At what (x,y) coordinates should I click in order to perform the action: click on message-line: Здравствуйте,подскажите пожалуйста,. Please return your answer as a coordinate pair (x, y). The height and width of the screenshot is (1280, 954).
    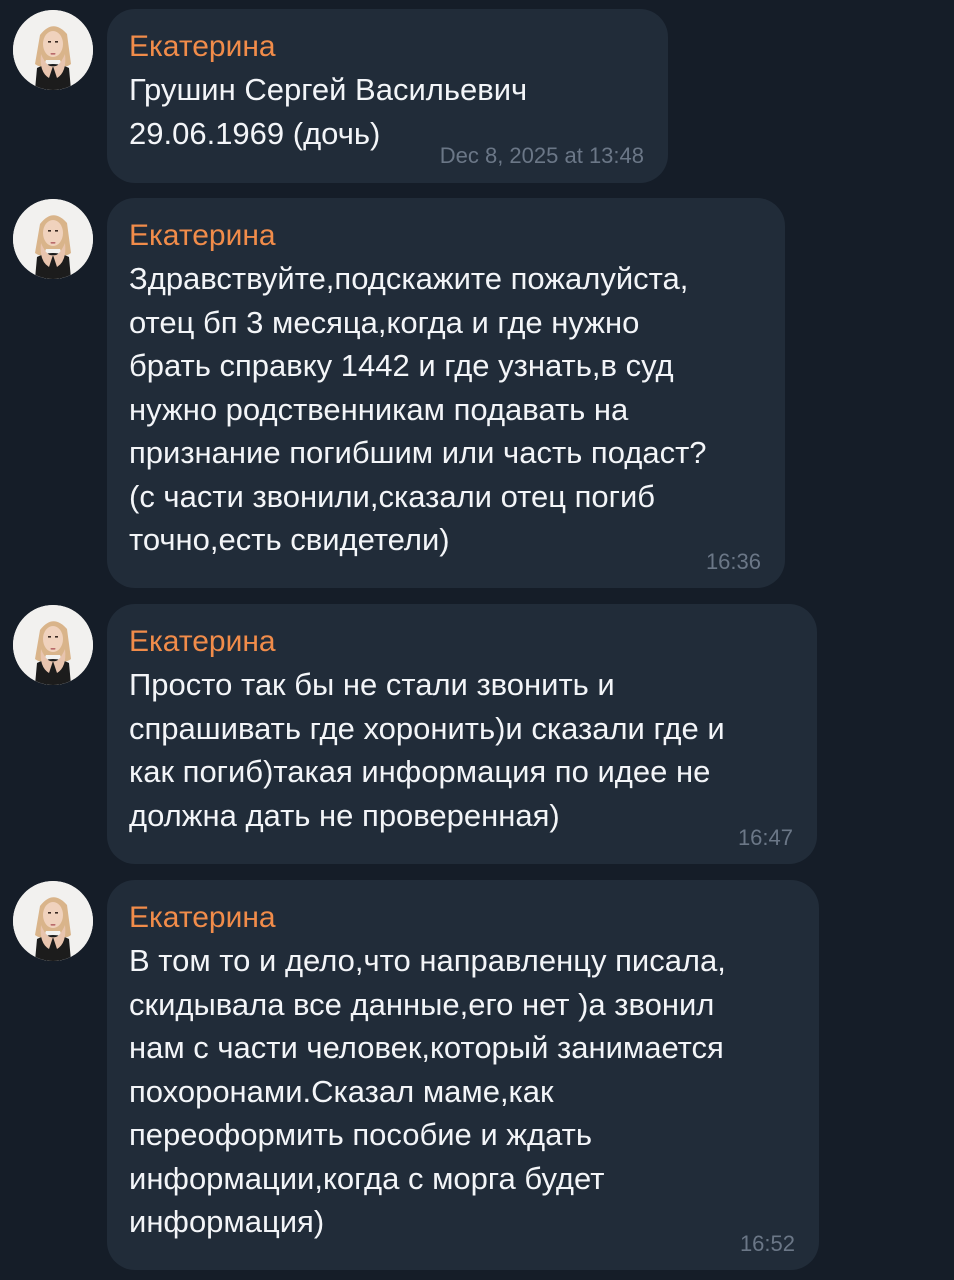
    Looking at the image, I should click on (409, 278).